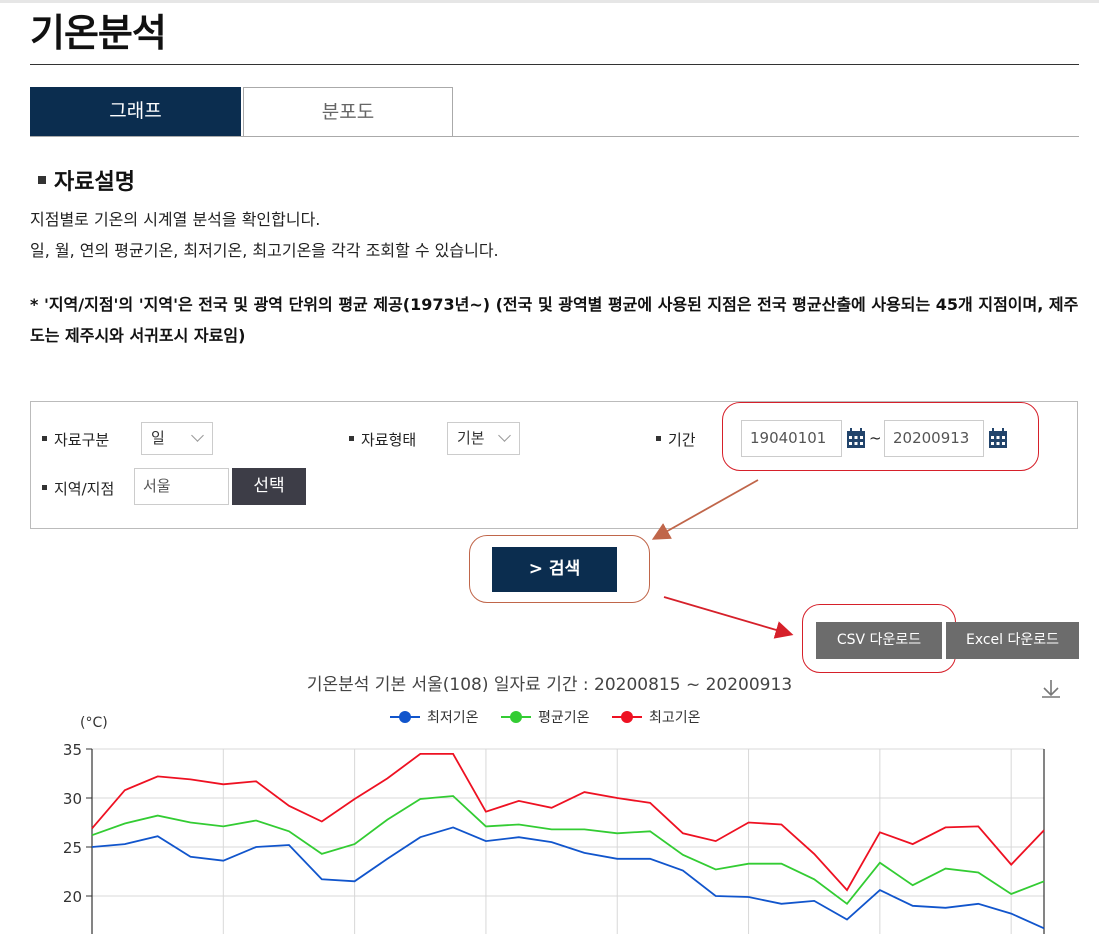 The image size is (1099, 934). What do you see at coordinates (453, 718) in the screenshot?
I see `legend-label: 최저기온` at bounding box center [453, 718].